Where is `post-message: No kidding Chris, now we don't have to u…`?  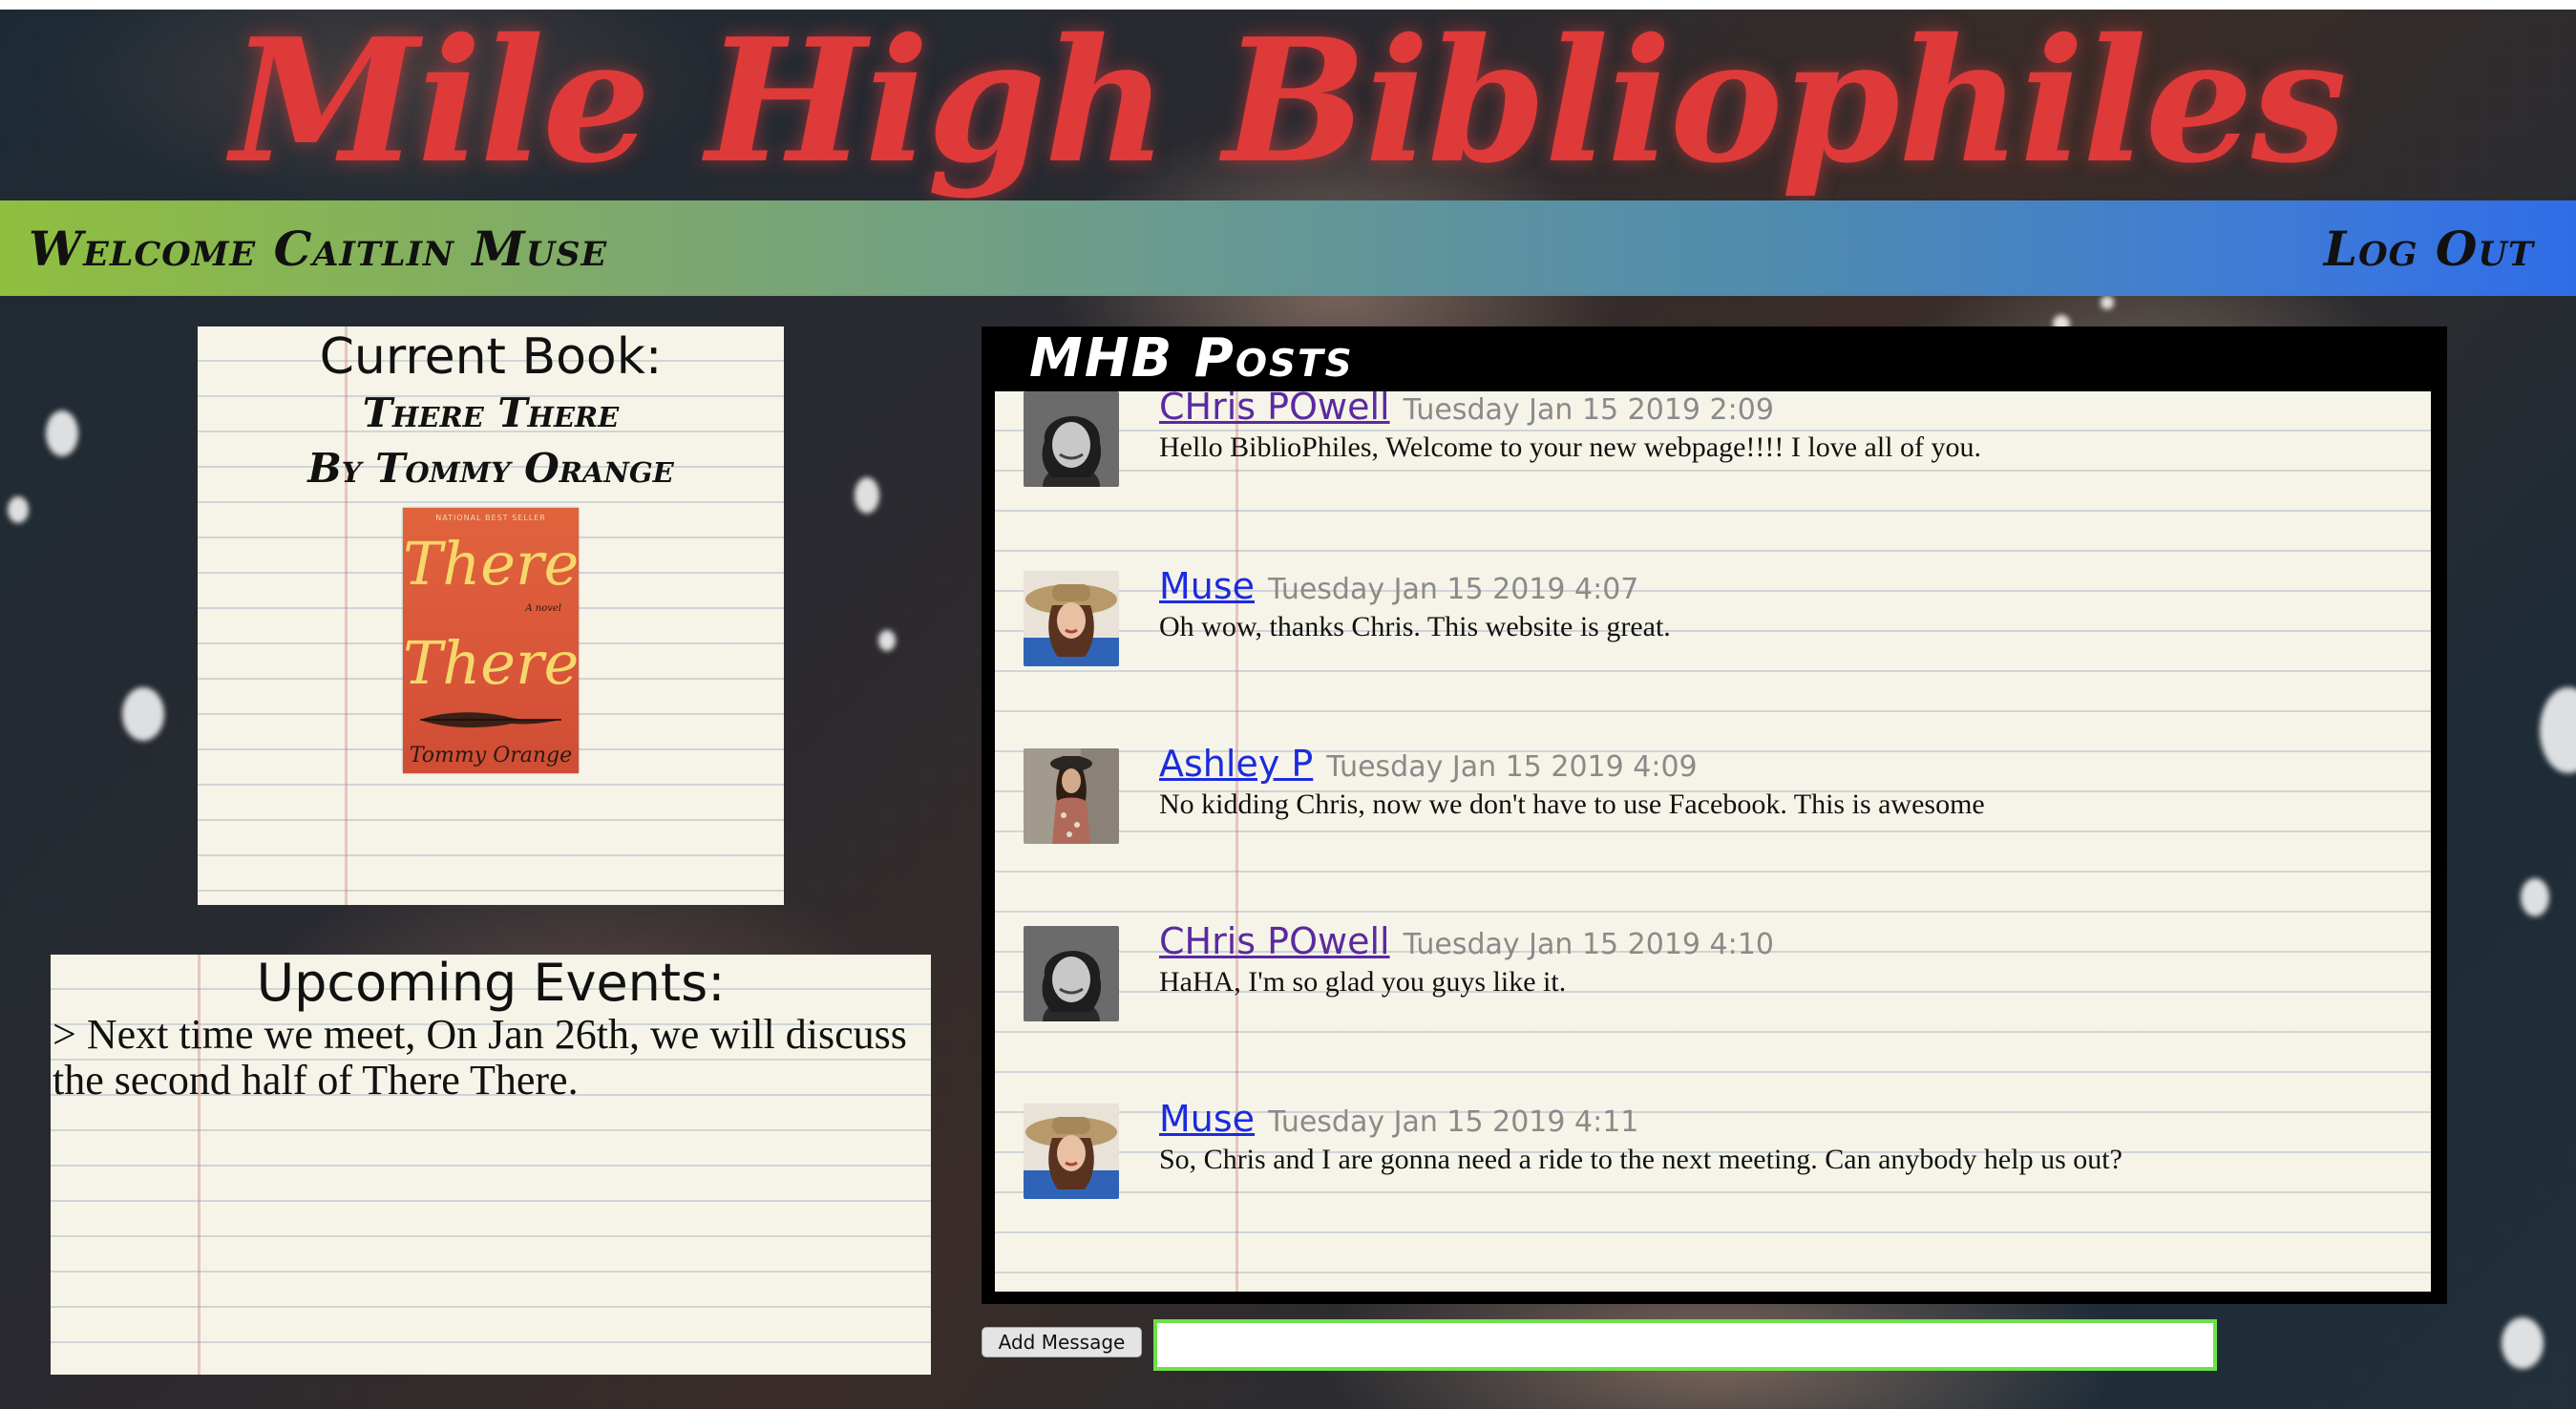 post-message: No kidding Chris, now we don't have to u… is located at coordinates (1572, 804).